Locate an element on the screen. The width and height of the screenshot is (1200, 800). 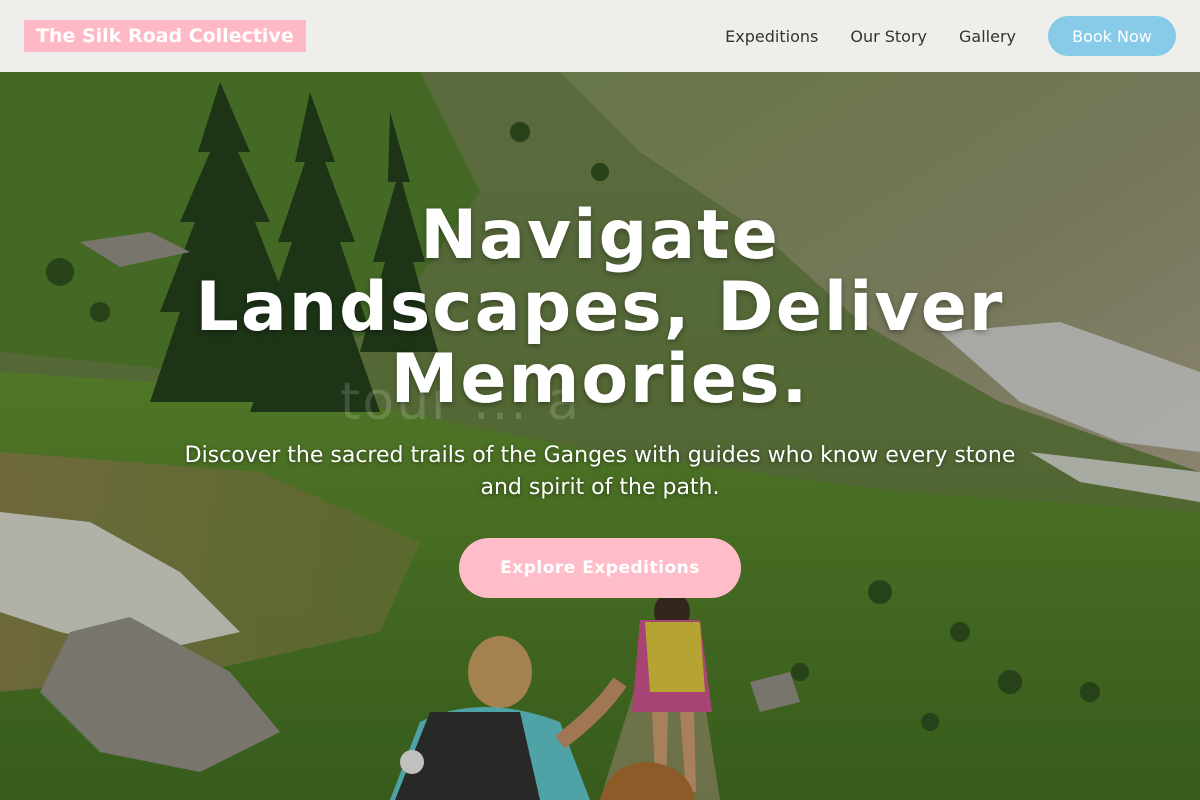
headline-line-2: Landscapes, Deliver is located at coordinates (600, 307).